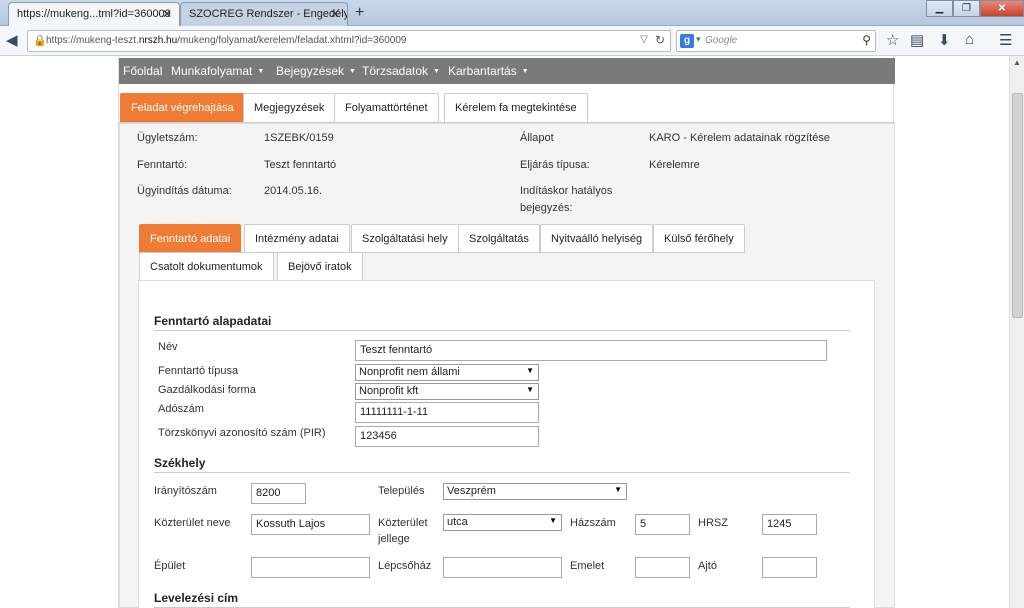 The height and width of the screenshot is (608, 1024). I want to click on search-placeholder: Google, so click(721, 40).